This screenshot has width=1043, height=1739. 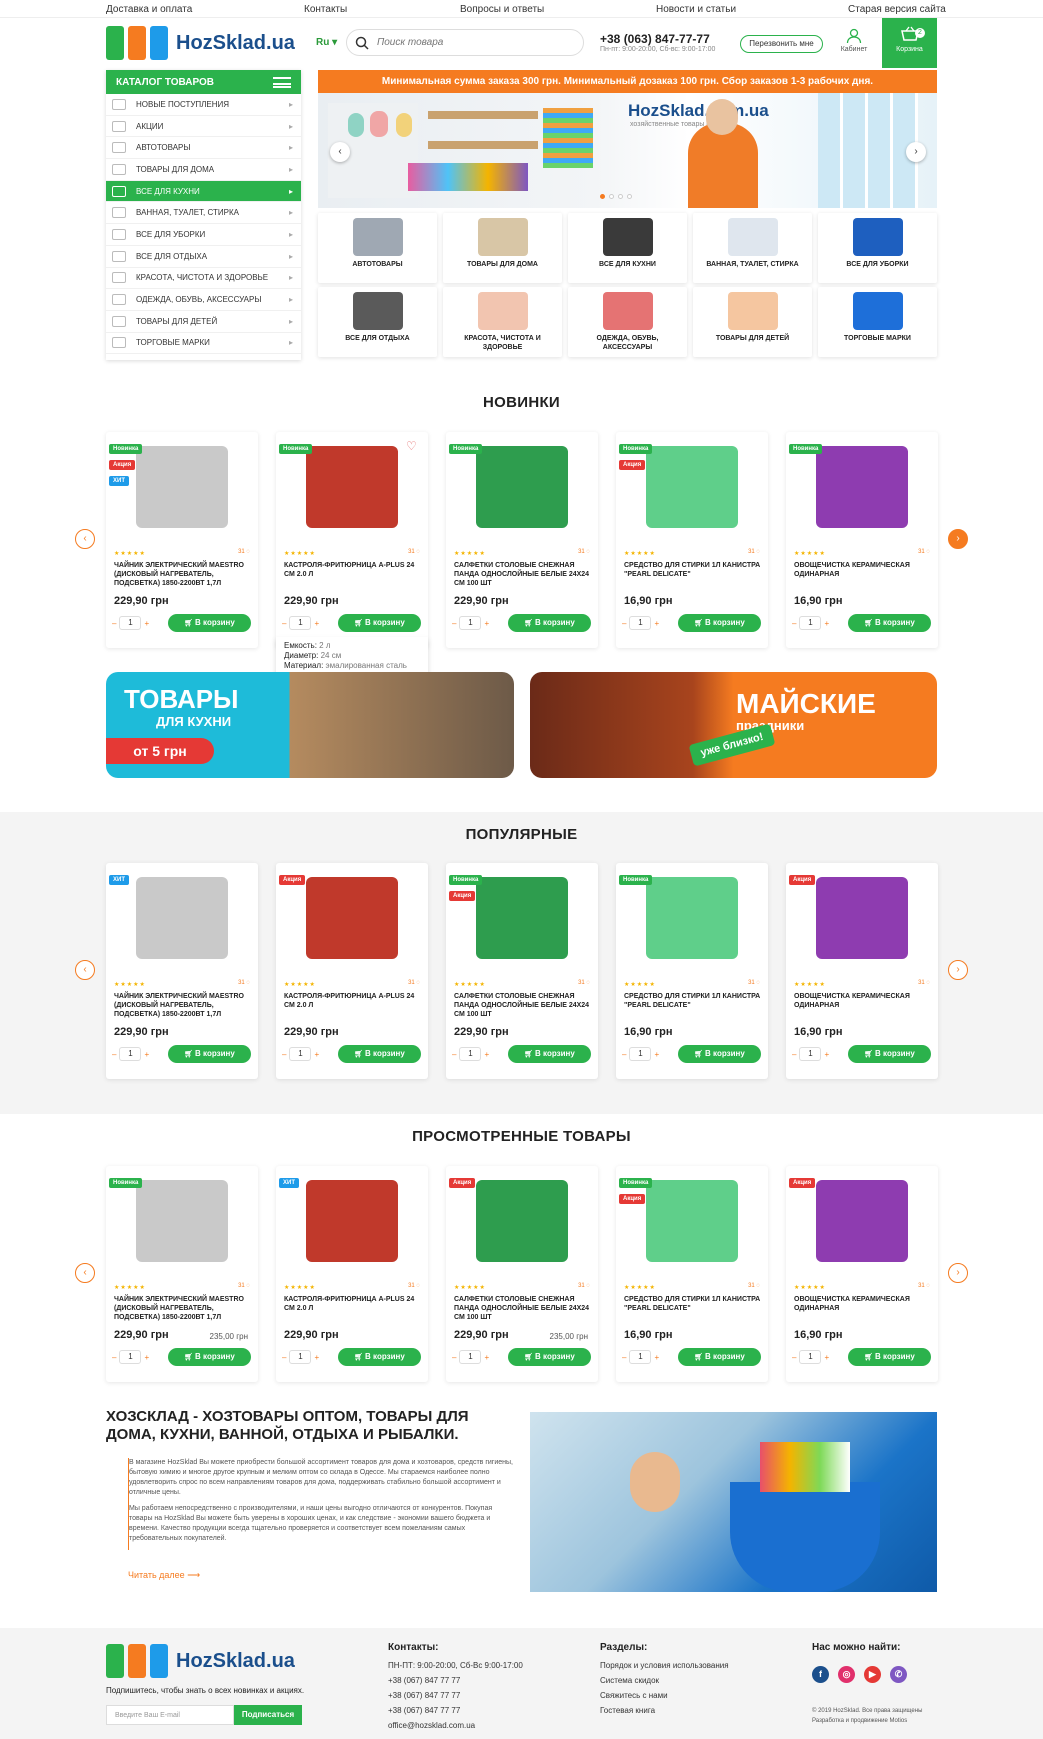 I want to click on email-field: Введите Ваш E-mail, so click(x=170, y=1715).